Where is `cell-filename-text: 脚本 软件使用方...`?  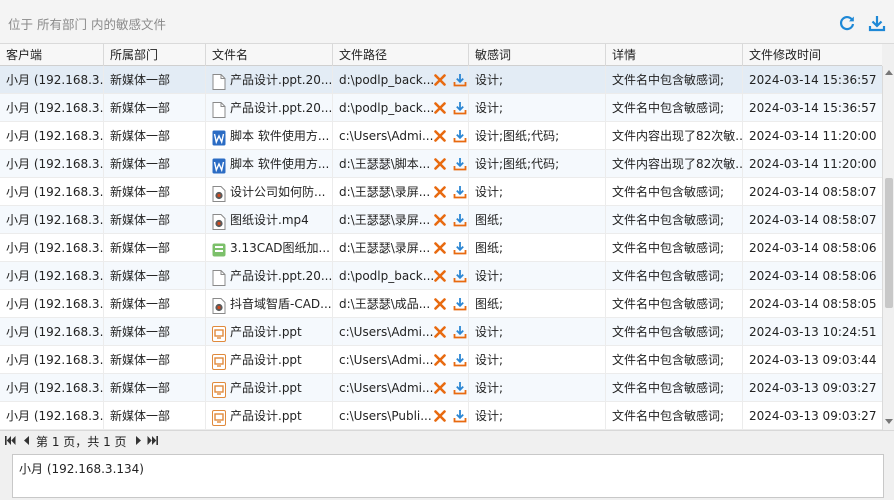
cell-filename-text: 脚本 软件使用方... is located at coordinates (280, 136).